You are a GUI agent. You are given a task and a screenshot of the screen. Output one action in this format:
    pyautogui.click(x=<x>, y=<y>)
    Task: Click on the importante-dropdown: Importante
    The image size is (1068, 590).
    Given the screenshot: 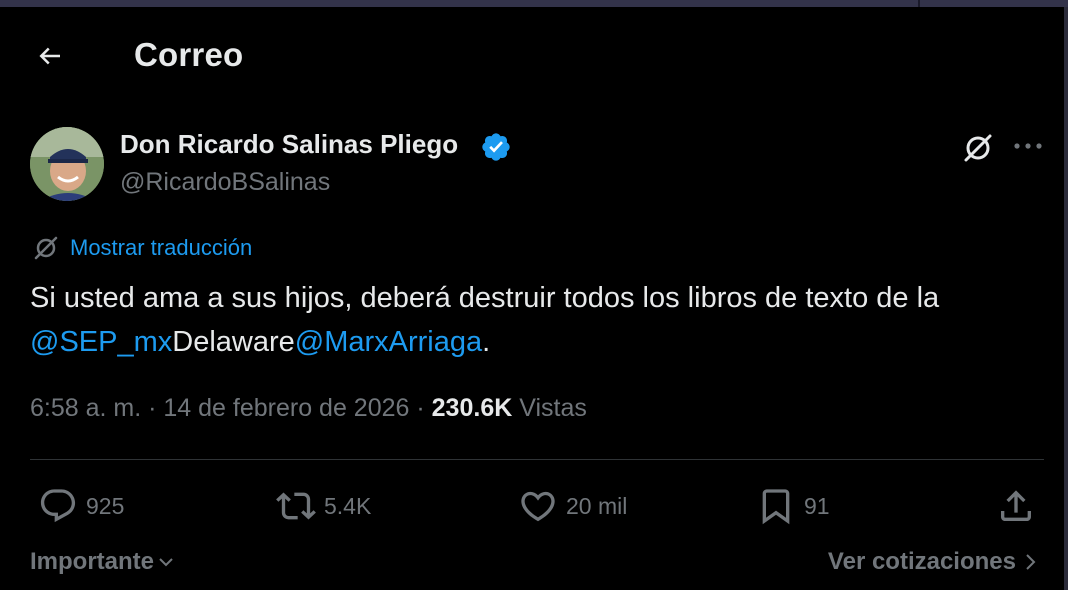 What is the action you would take?
    pyautogui.click(x=103, y=562)
    